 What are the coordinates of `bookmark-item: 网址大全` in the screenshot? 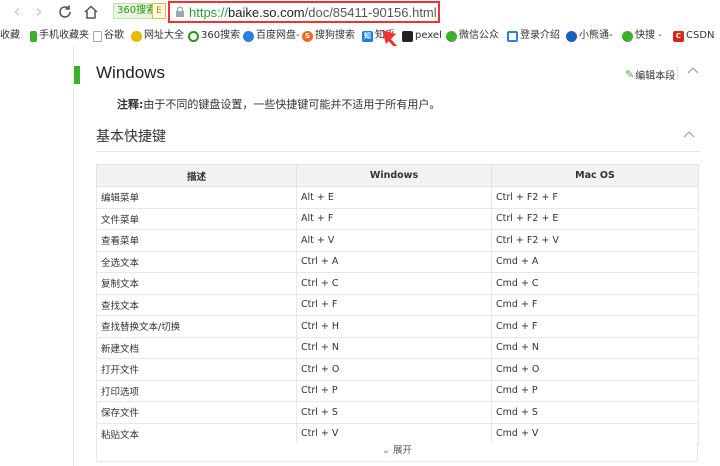 It's located at (157, 36).